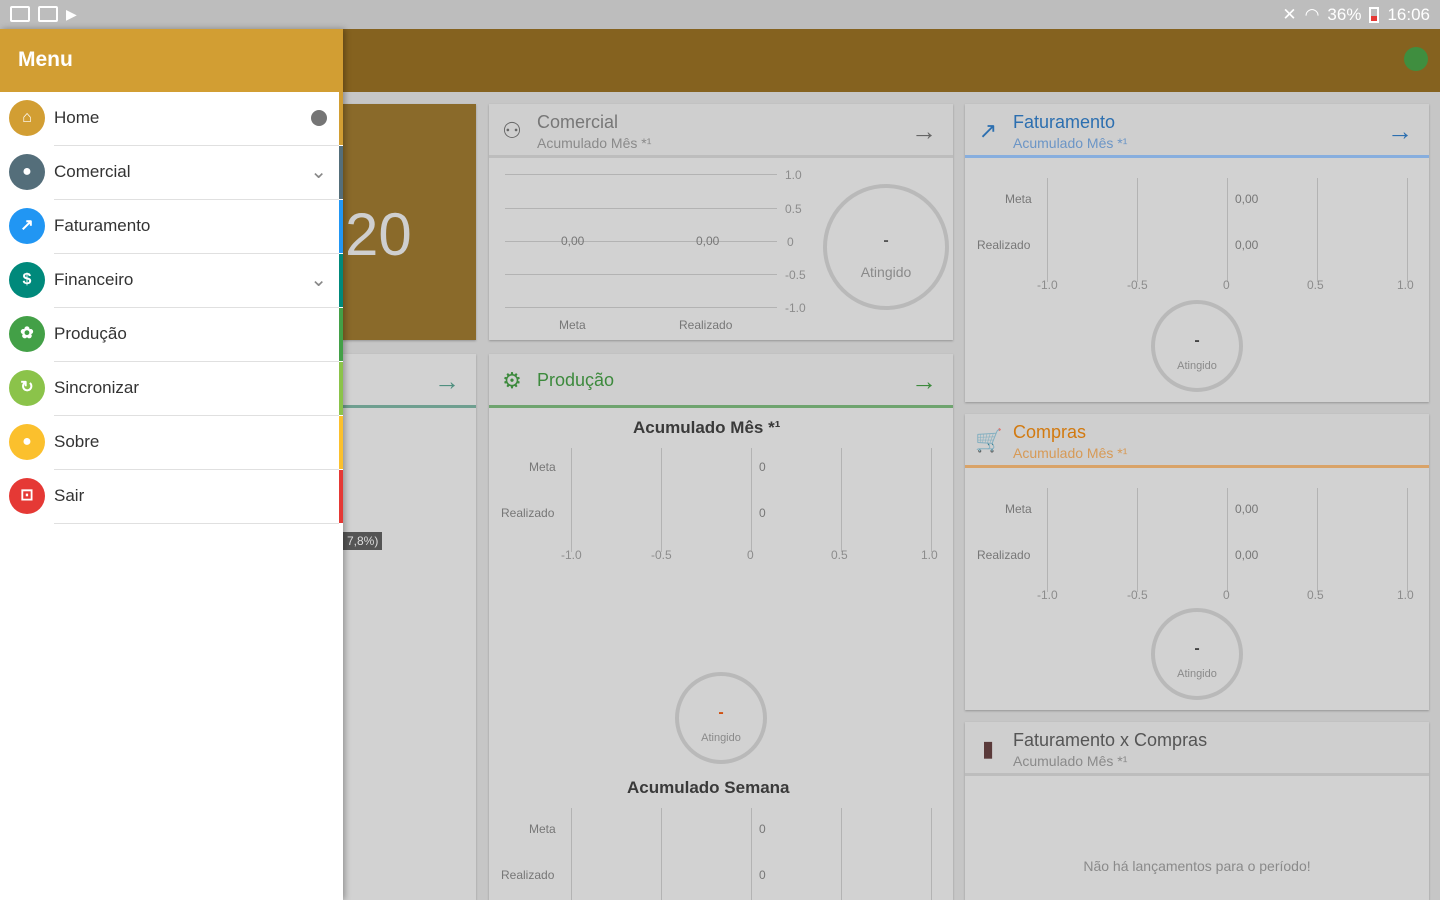 This screenshot has width=1440, height=900. I want to click on compras-title: Compras, so click(1050, 432).